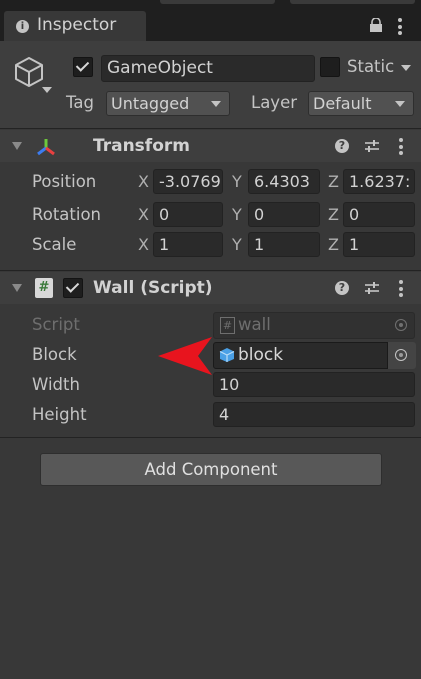  What do you see at coordinates (210, 20) in the screenshot?
I see `tab-bar: i Inspector` at bounding box center [210, 20].